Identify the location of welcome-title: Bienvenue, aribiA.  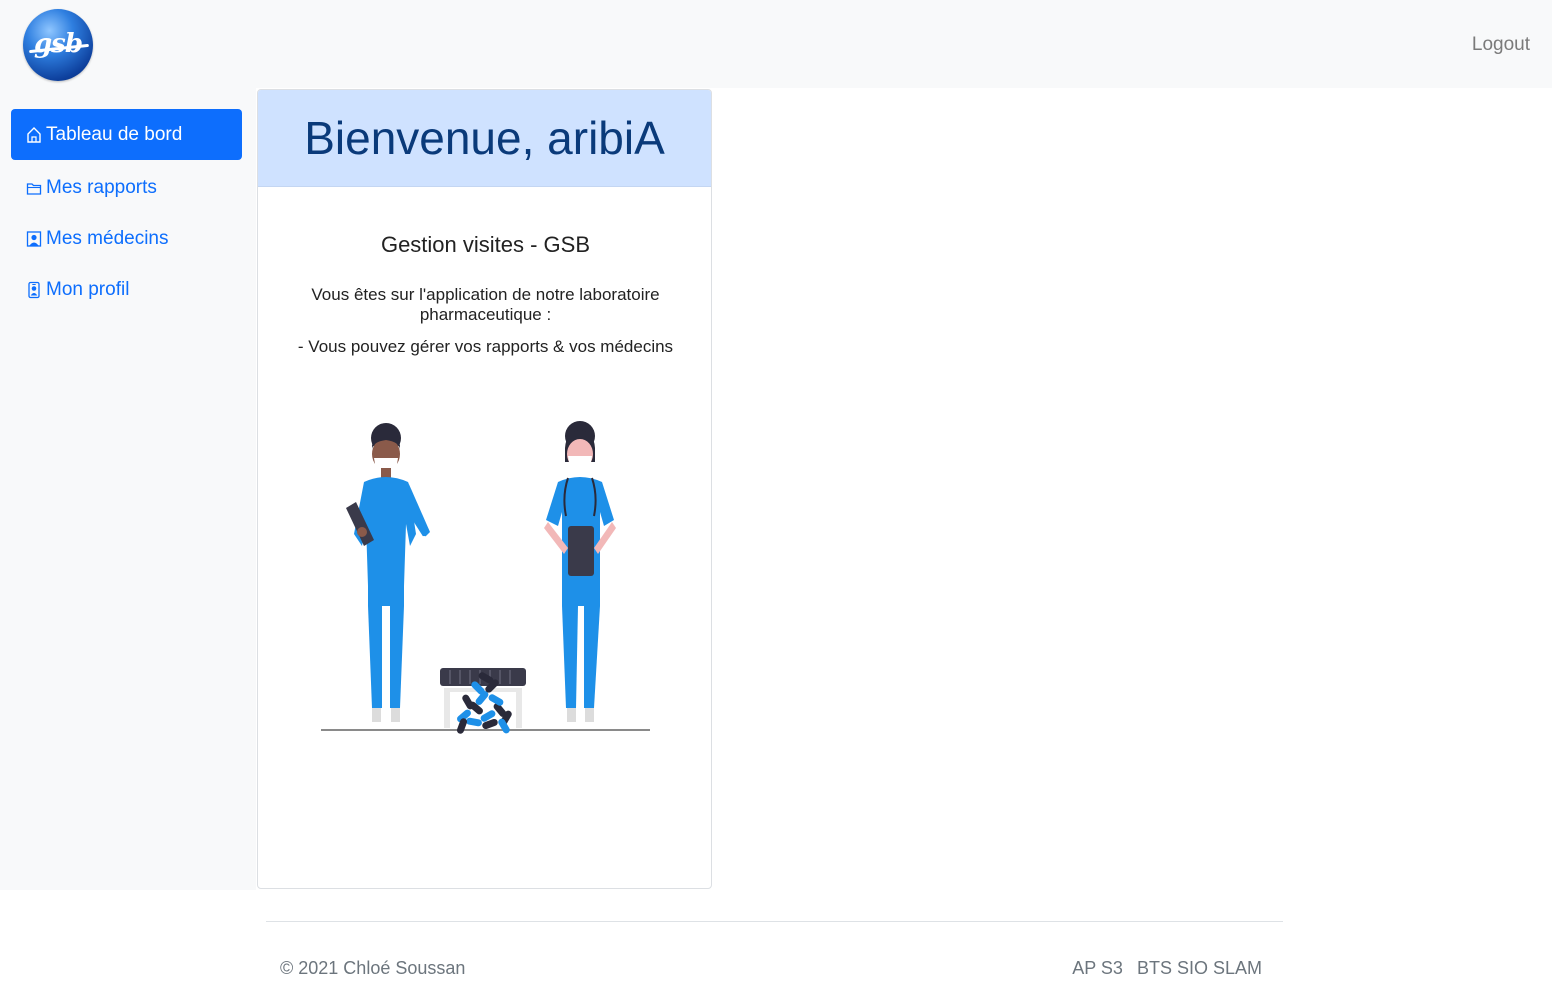
(484, 138).